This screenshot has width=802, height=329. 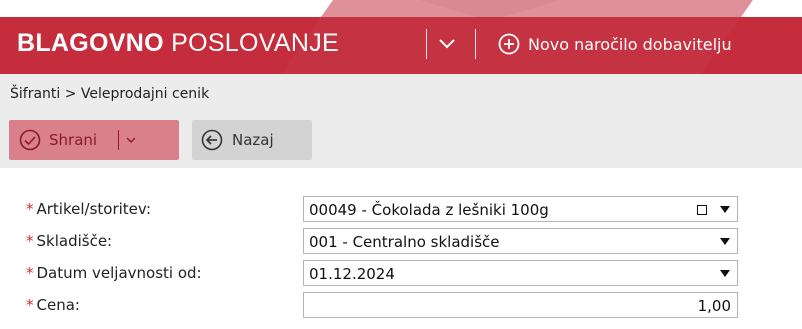 I want to click on field-label-article: * Artikel/storitev:, so click(x=88, y=209).